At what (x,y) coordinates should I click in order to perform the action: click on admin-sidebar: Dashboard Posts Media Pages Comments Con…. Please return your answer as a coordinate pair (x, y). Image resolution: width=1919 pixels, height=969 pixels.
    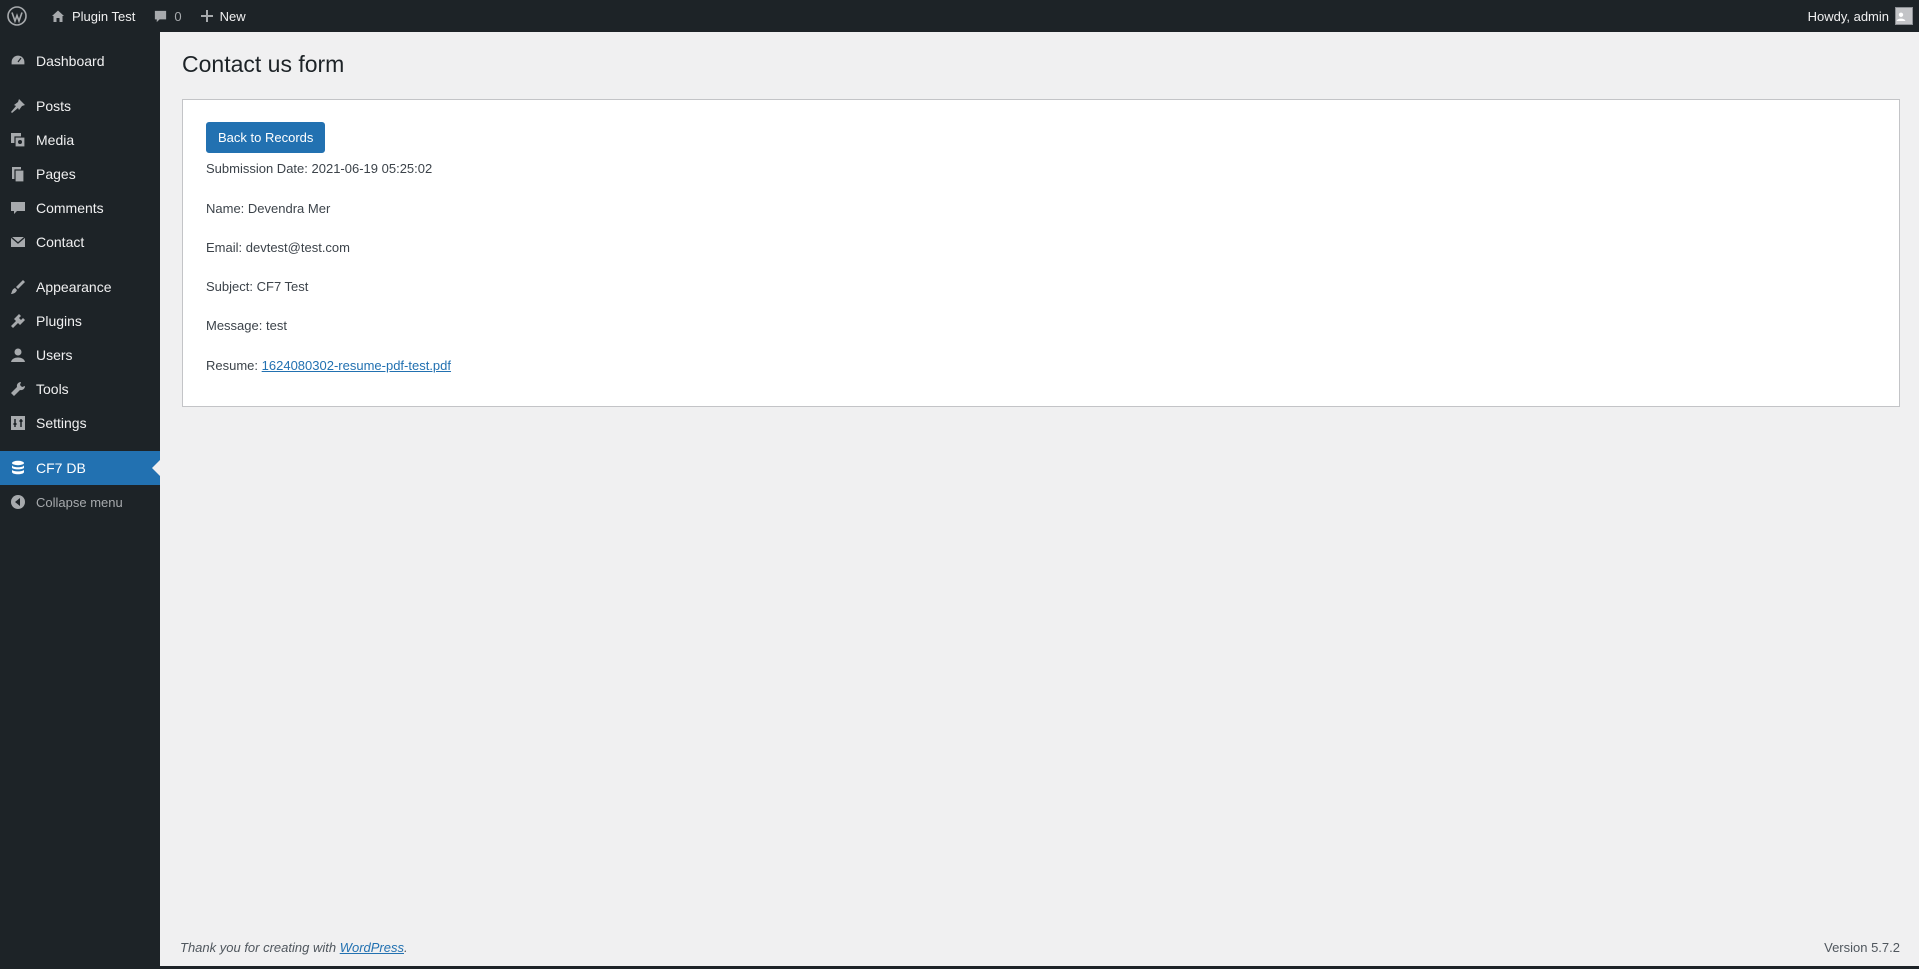
    Looking at the image, I should click on (80, 500).